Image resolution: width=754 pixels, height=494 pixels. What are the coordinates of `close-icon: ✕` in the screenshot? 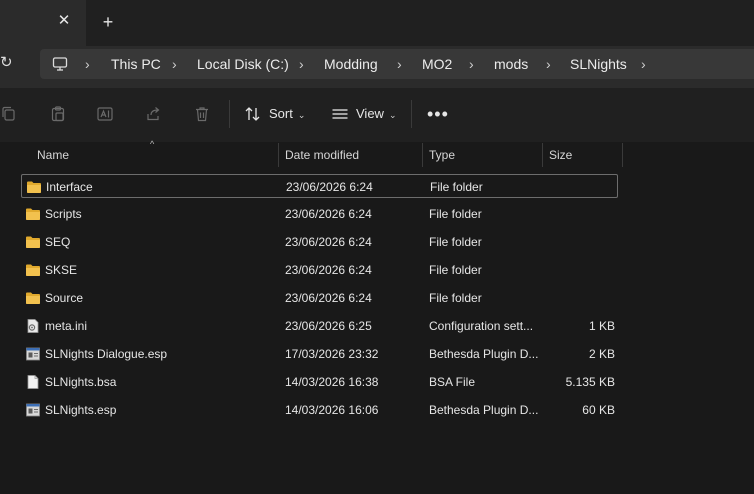 It's located at (64, 21).